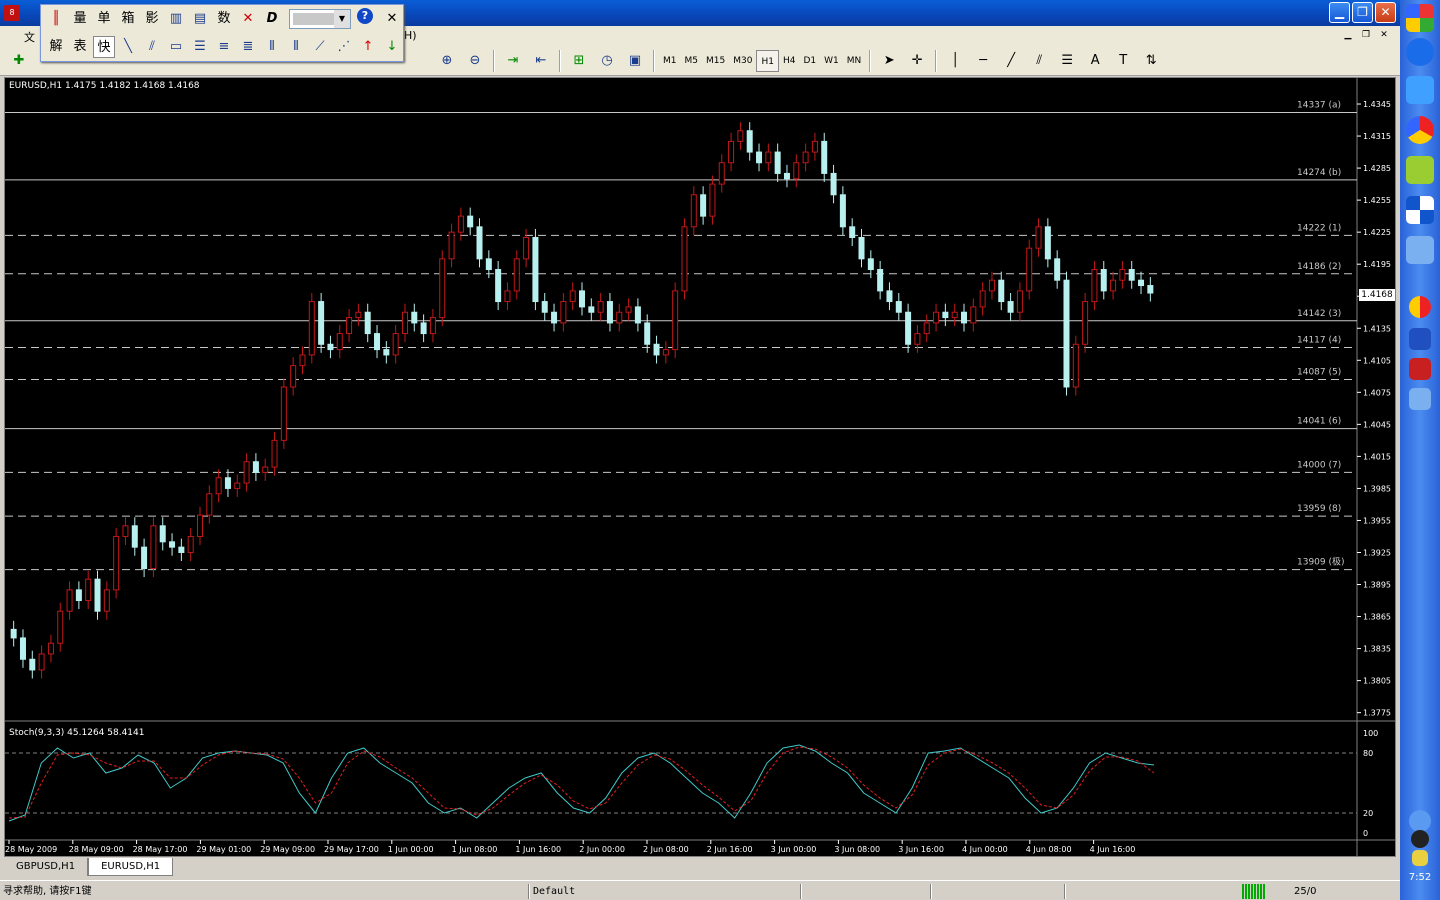 The image size is (1440, 900). Describe the element at coordinates (1420, 450) in the screenshot. I see `quick-launch-bar: 7:52` at that location.